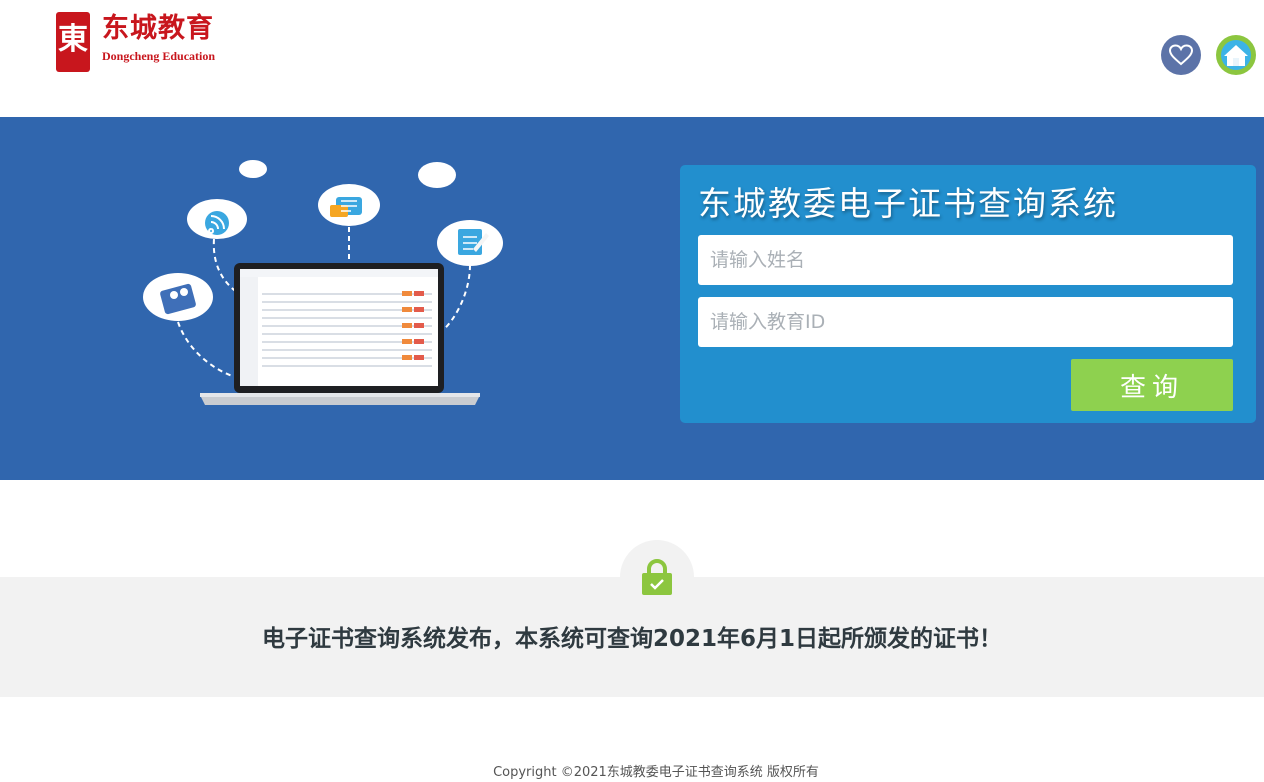 The image size is (1264, 782). What do you see at coordinates (965, 322) in the screenshot?
I see `education-id-input` at bounding box center [965, 322].